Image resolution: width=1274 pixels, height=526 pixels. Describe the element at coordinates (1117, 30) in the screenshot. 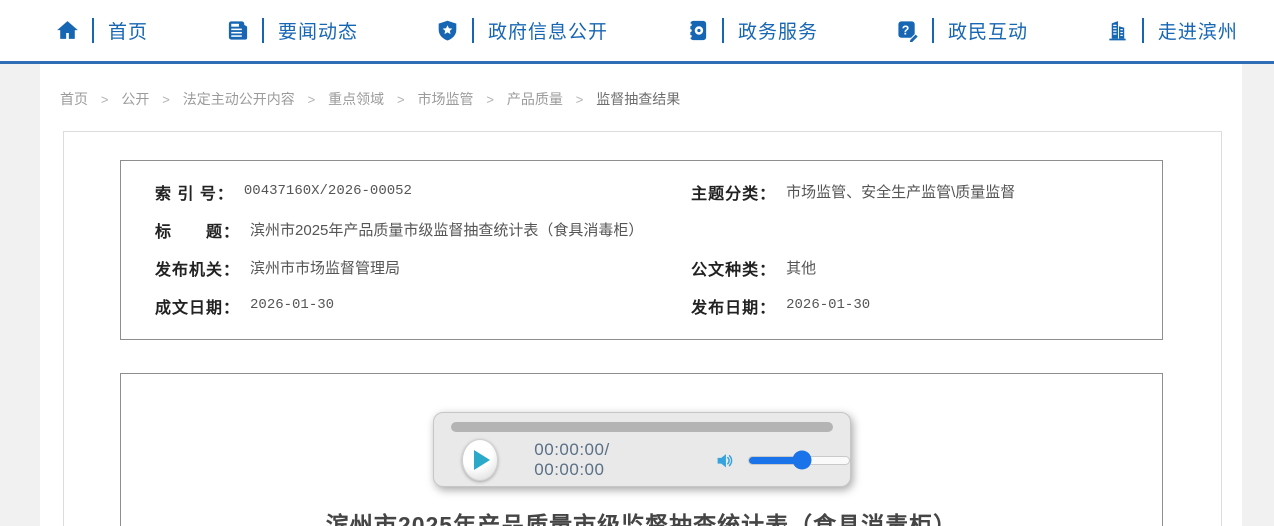

I see `building-icon` at that location.